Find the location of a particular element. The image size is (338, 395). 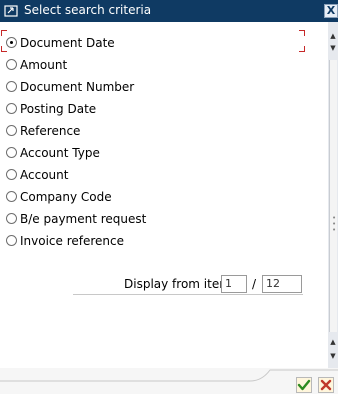

radio-be-payment-request is located at coordinates (11, 218).